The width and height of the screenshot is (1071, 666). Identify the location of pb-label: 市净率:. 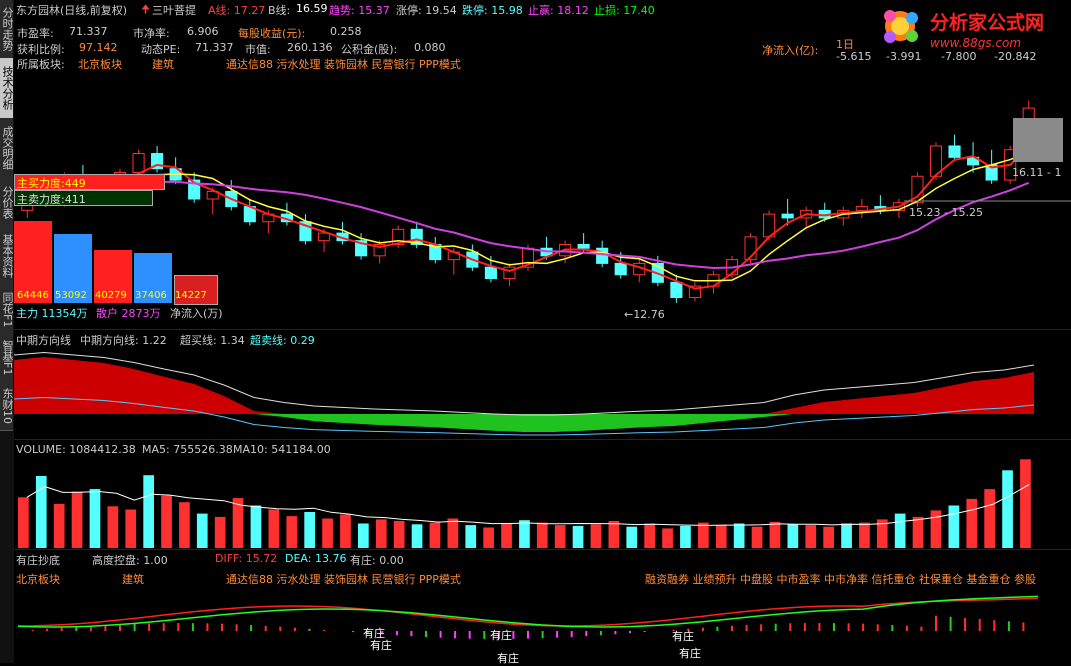
(151, 33).